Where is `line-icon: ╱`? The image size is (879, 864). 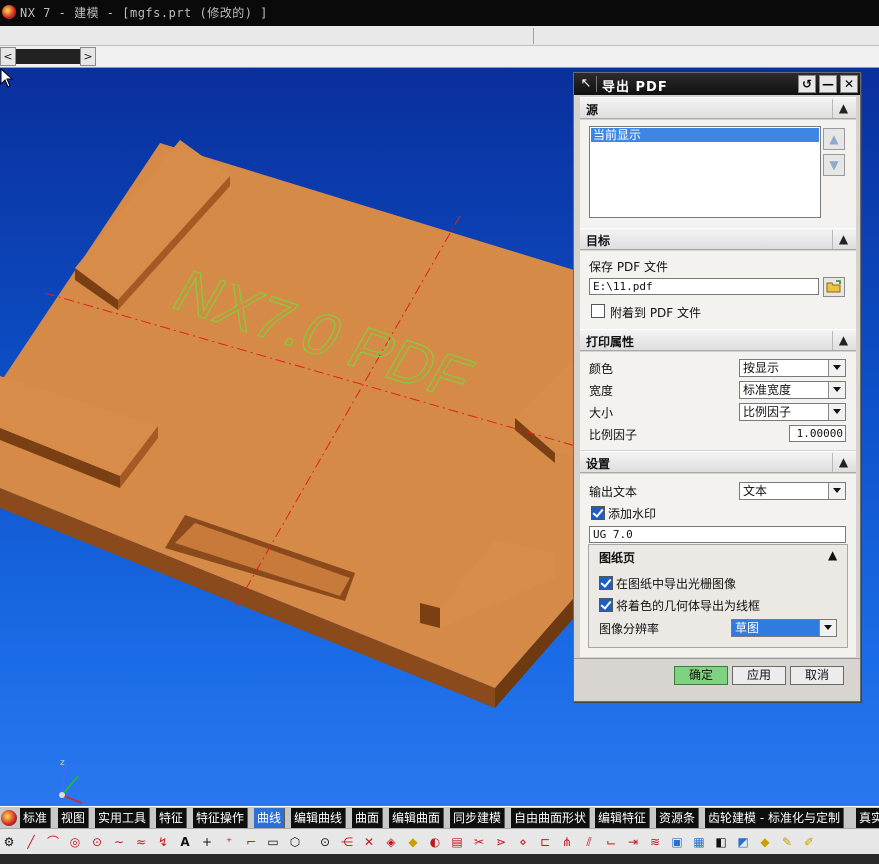 line-icon: ╱ is located at coordinates (31, 842).